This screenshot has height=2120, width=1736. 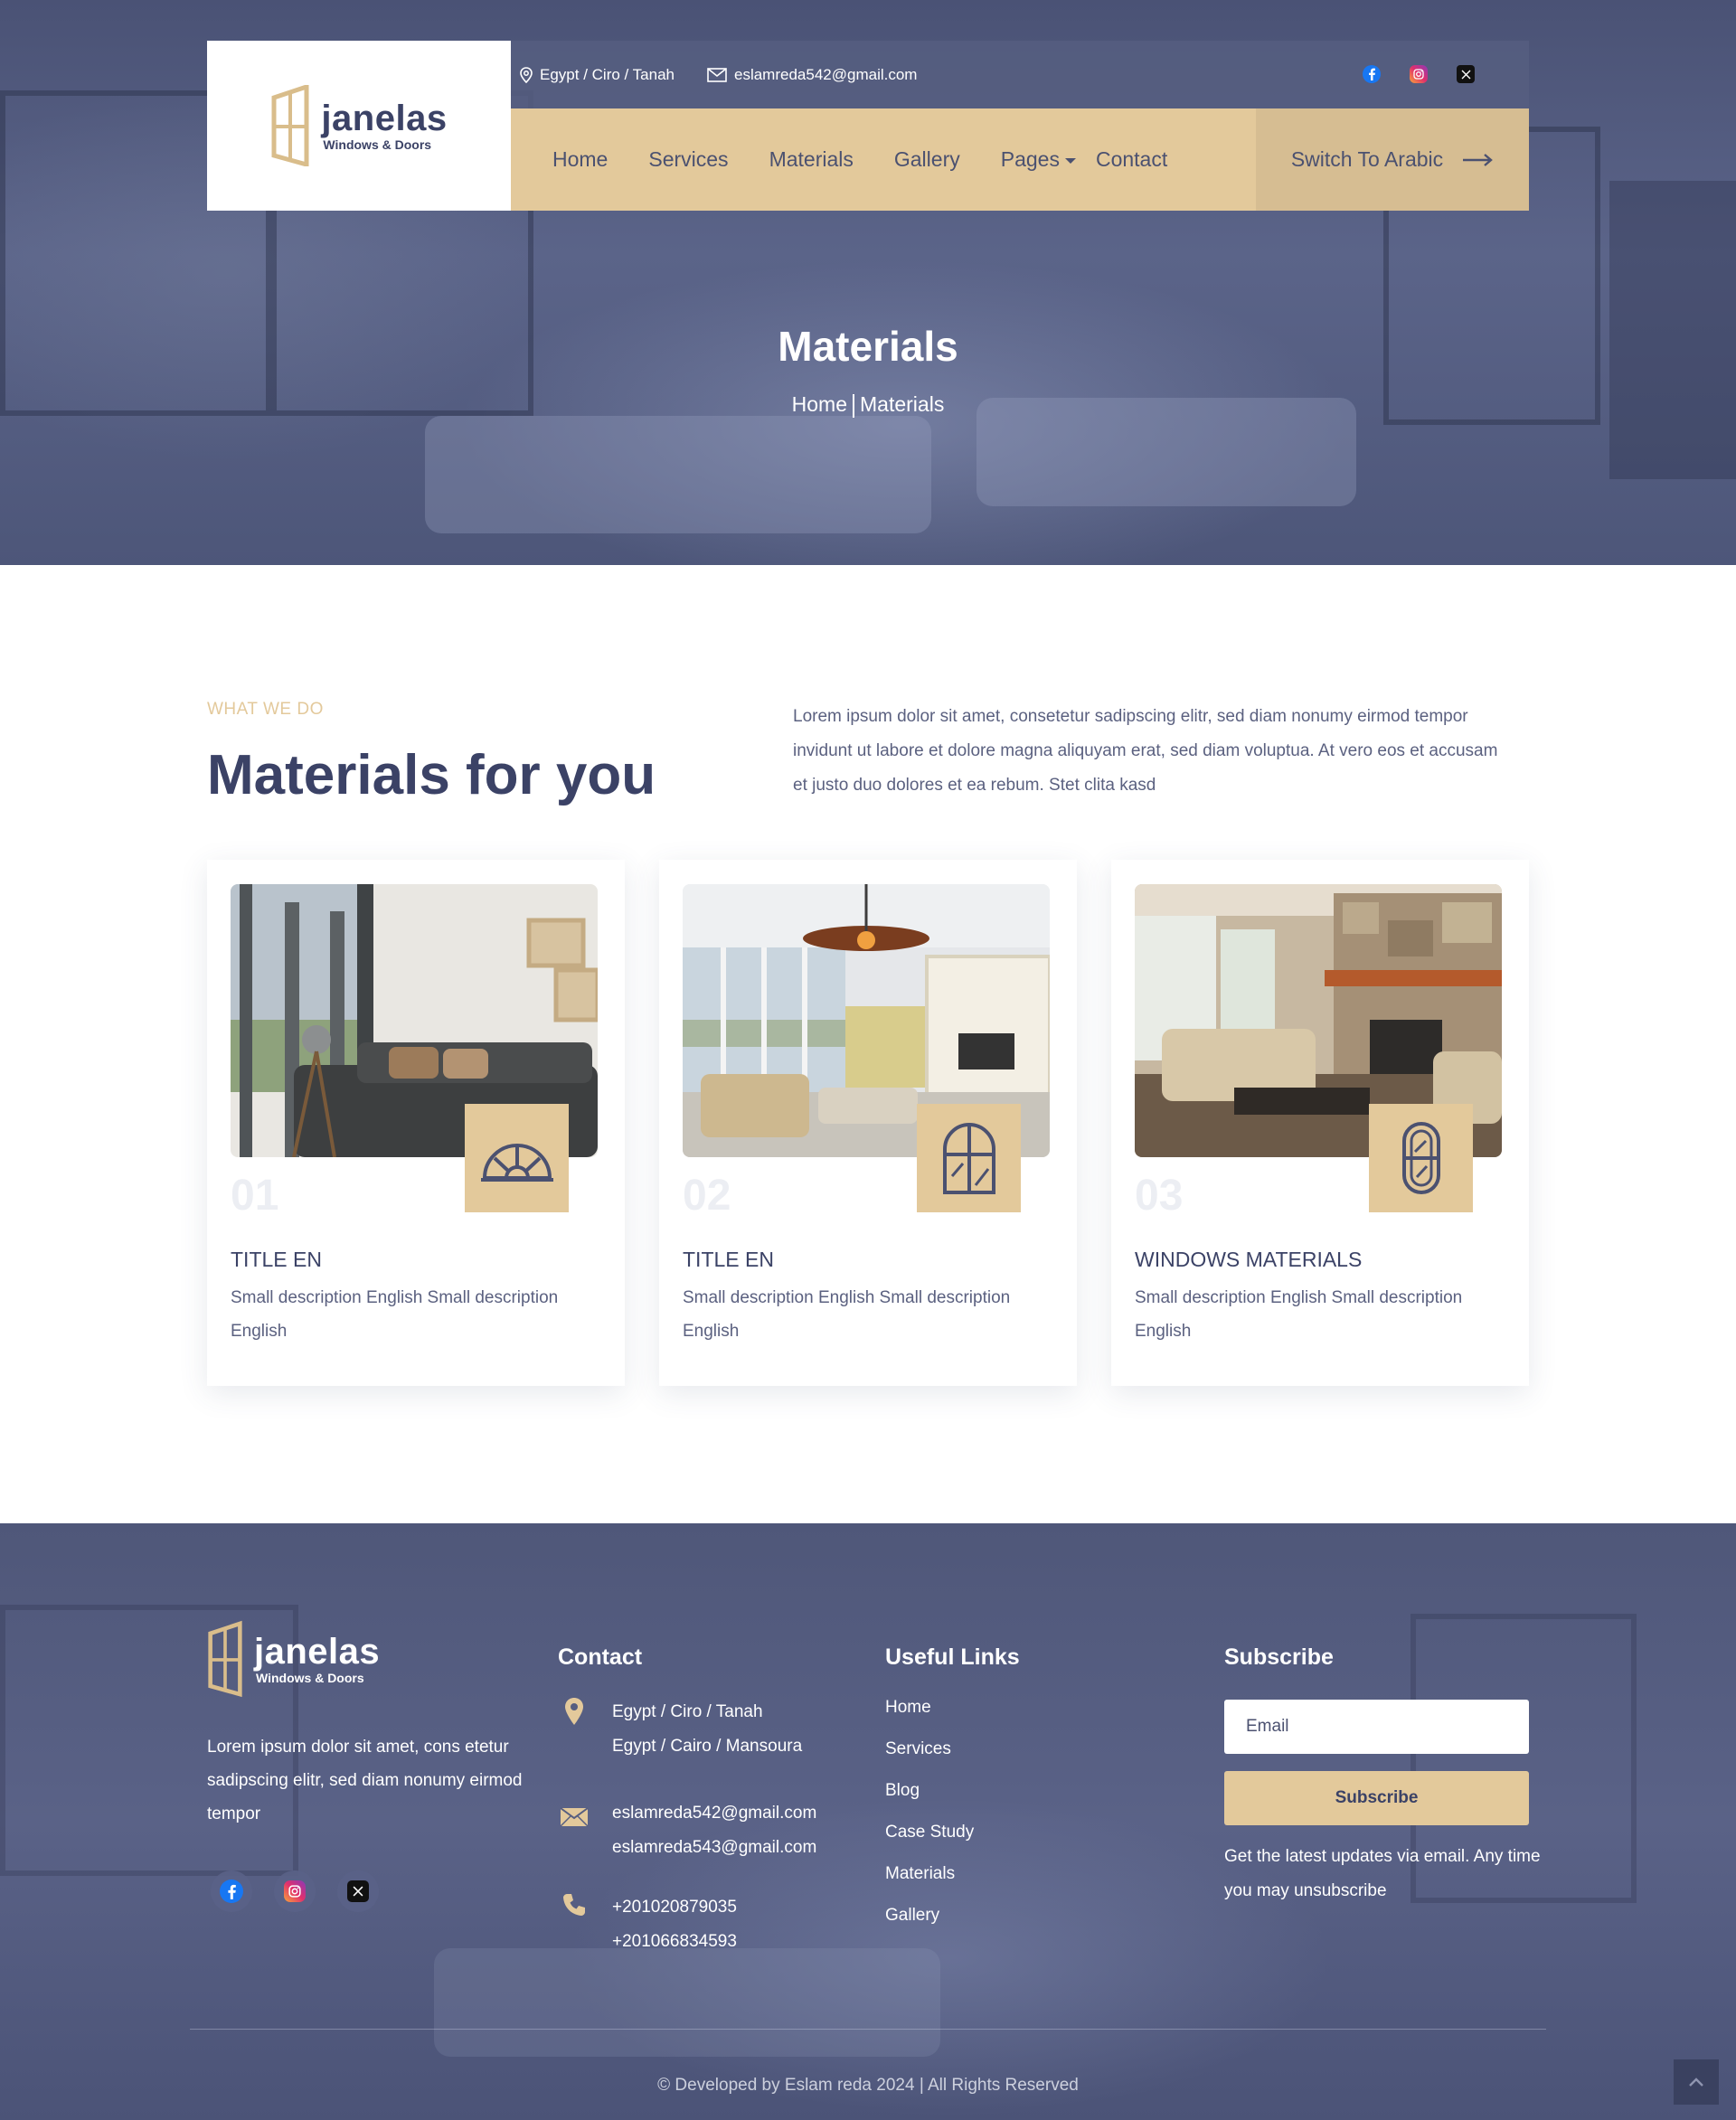 I want to click on footer-phone-2: +201066834593, so click(x=675, y=1942).